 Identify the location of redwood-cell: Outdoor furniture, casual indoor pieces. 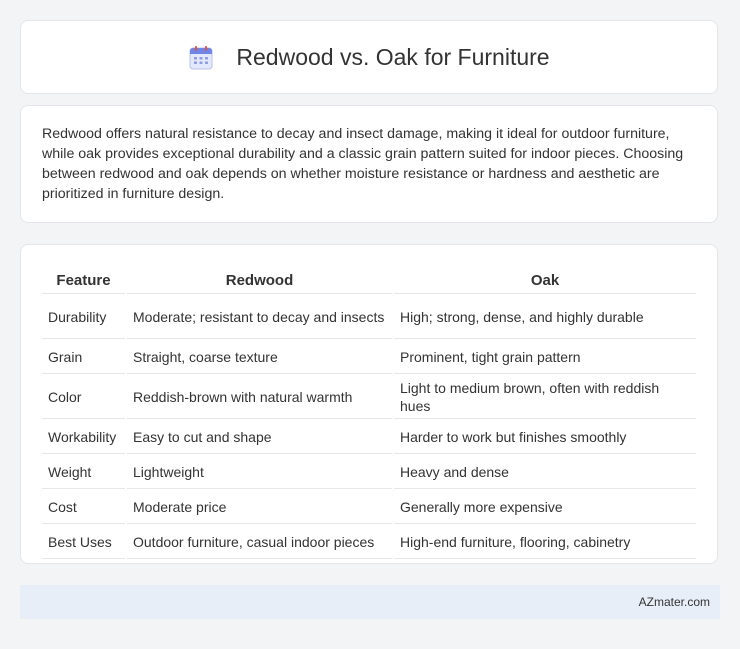
(259, 542).